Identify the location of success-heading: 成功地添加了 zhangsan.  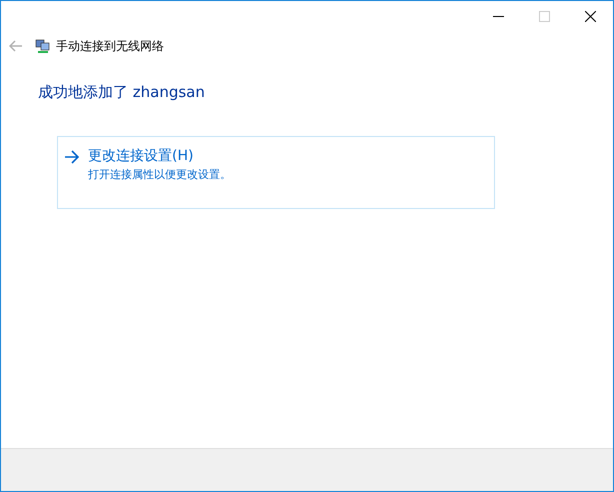
(122, 92).